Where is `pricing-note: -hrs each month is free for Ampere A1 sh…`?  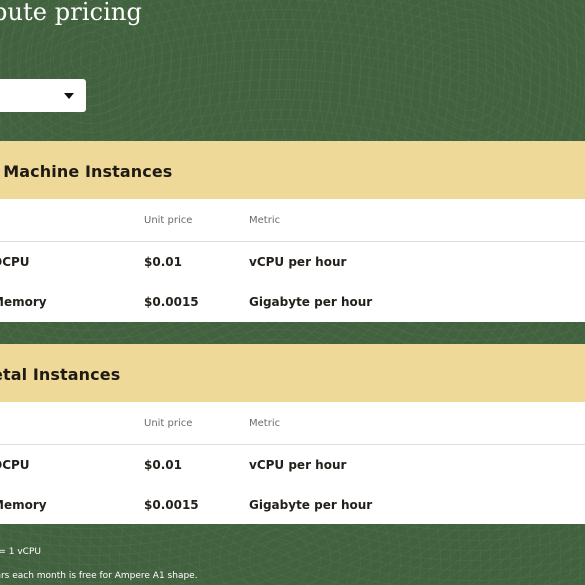
pricing-note: -hrs each month is free for Ampere A1 sh… is located at coordinates (99, 576).